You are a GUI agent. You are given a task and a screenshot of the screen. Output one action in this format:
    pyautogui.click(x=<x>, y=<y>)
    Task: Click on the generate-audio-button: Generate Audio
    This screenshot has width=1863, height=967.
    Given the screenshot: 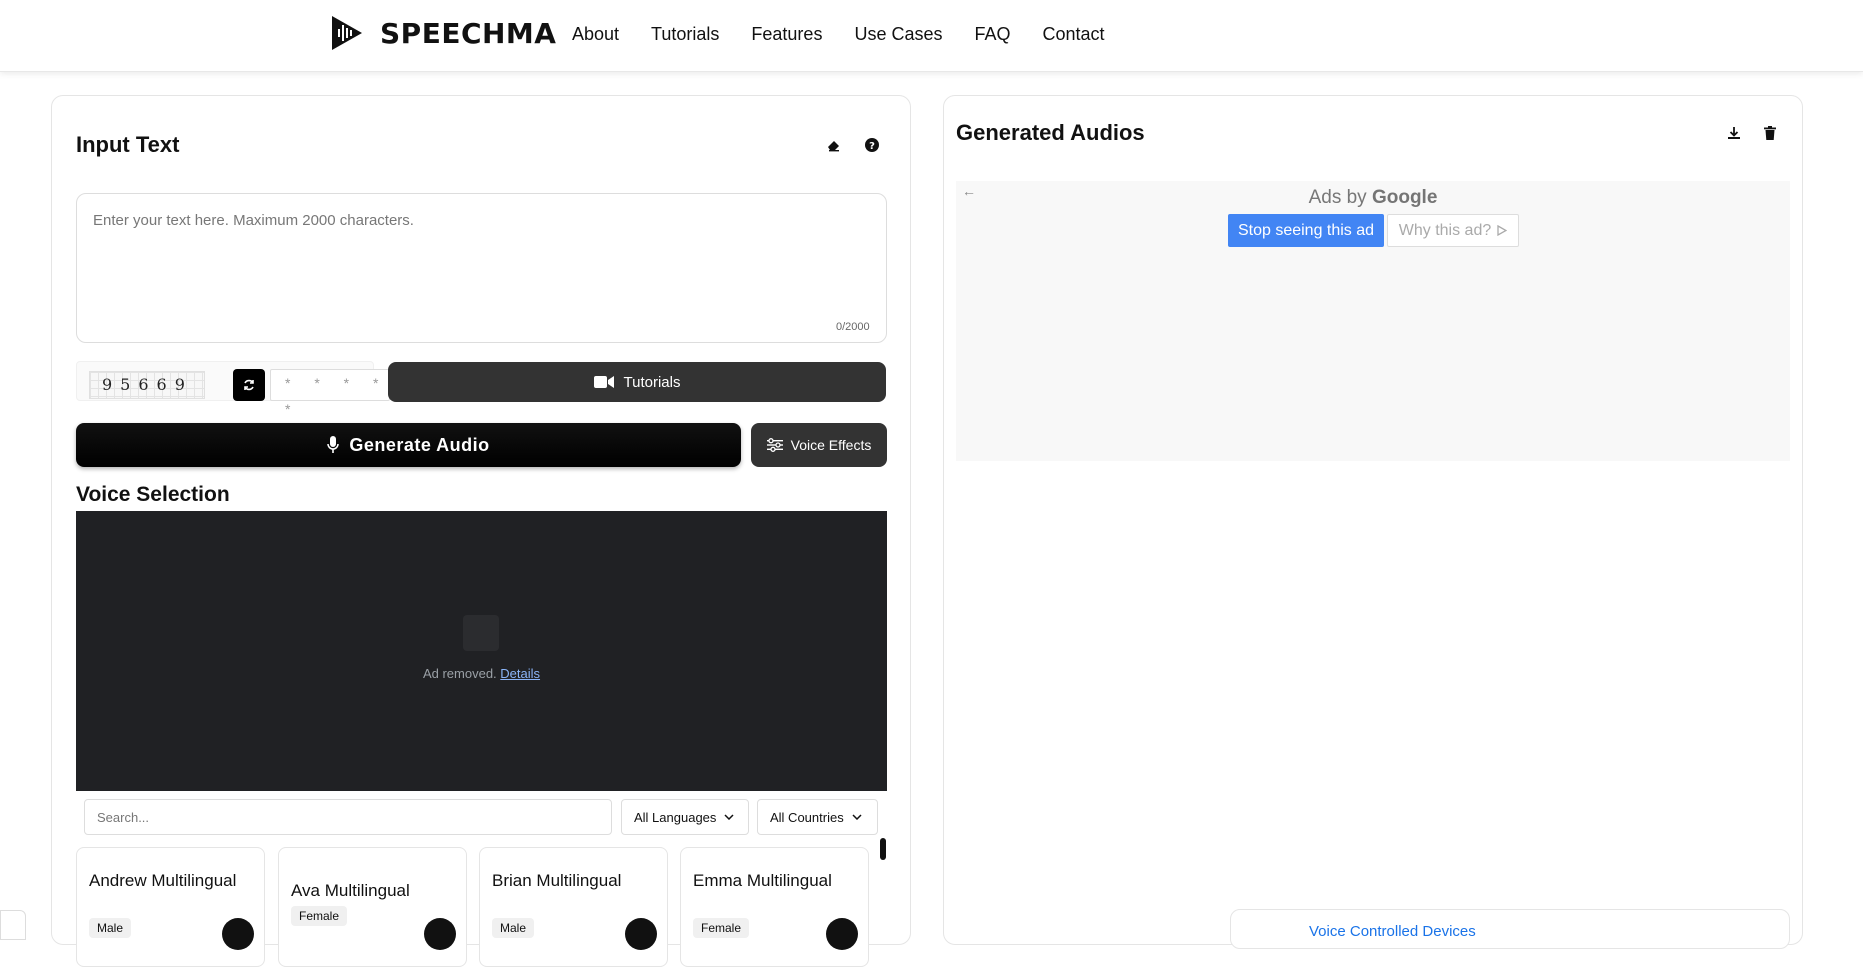 What is the action you would take?
    pyautogui.click(x=408, y=445)
    